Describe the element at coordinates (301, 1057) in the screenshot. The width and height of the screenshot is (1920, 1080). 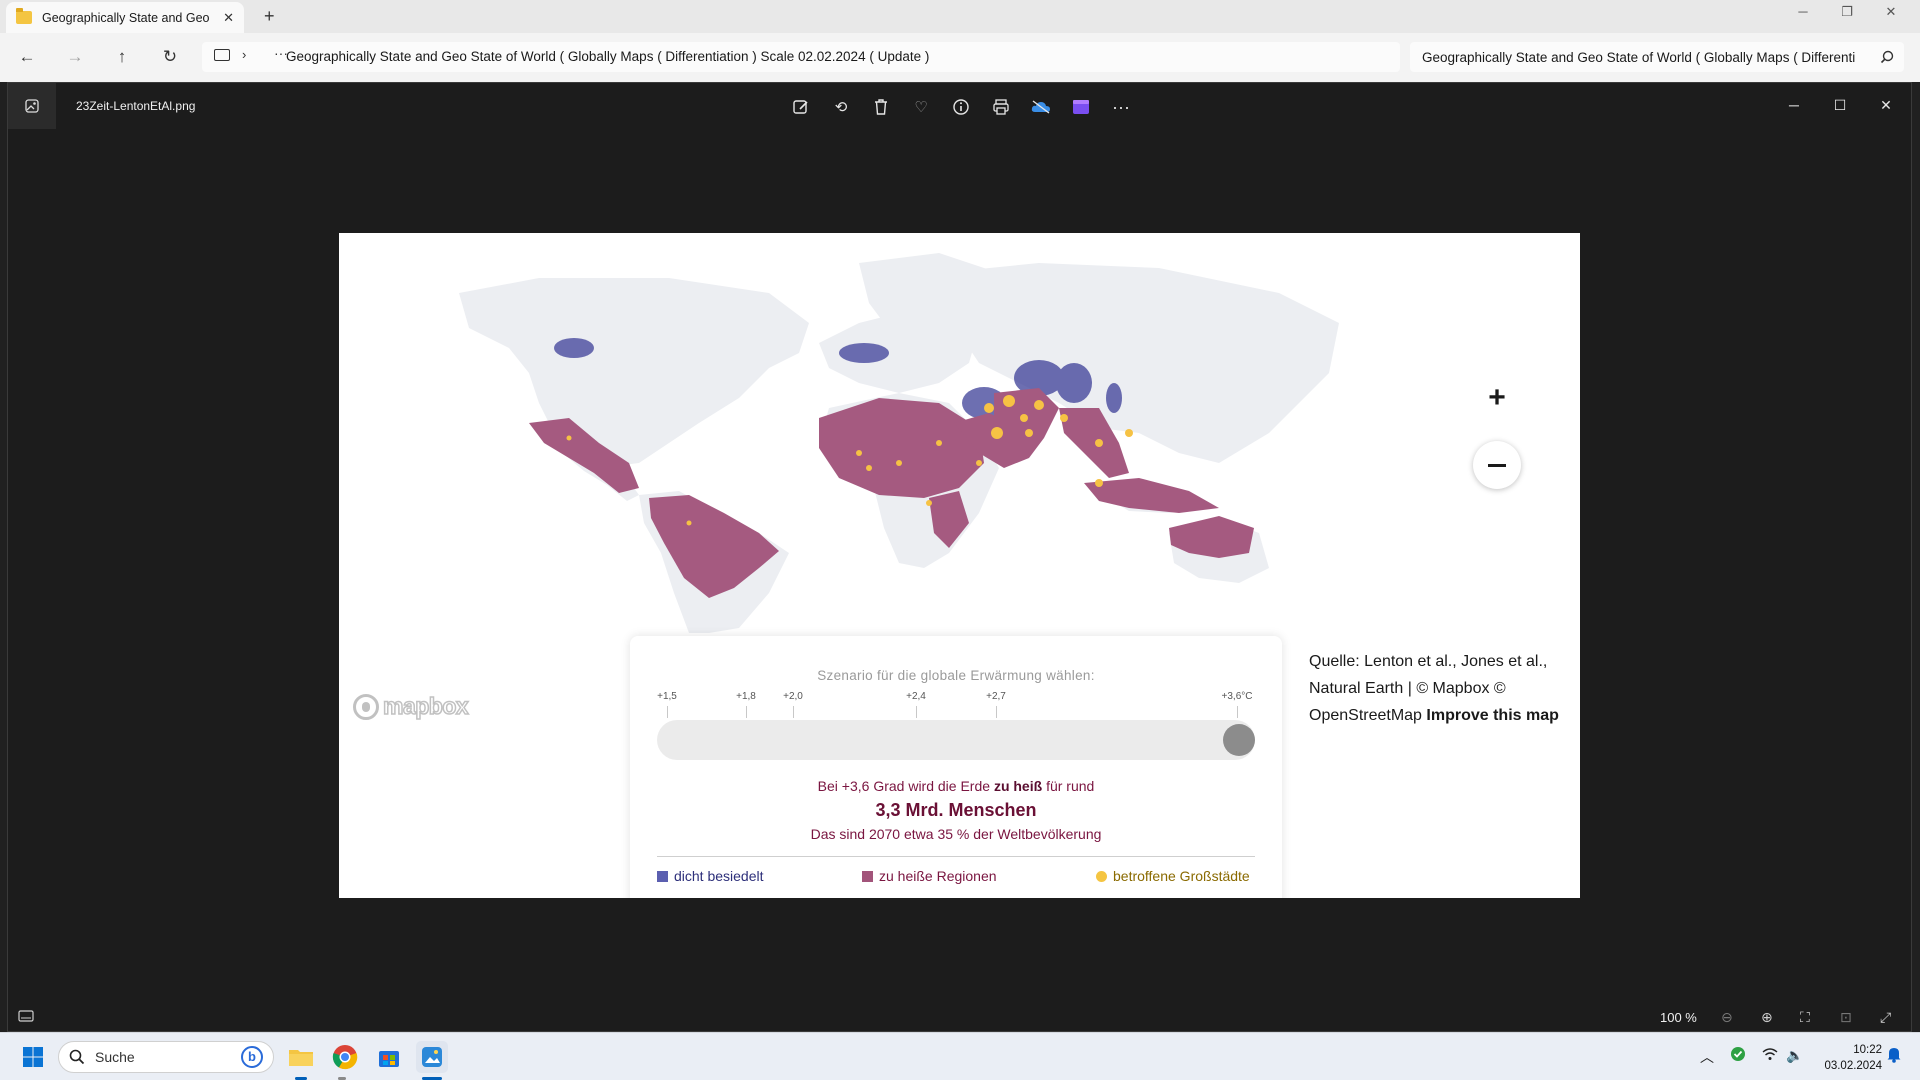
I see `file-explorer-taskbar-icon` at that location.